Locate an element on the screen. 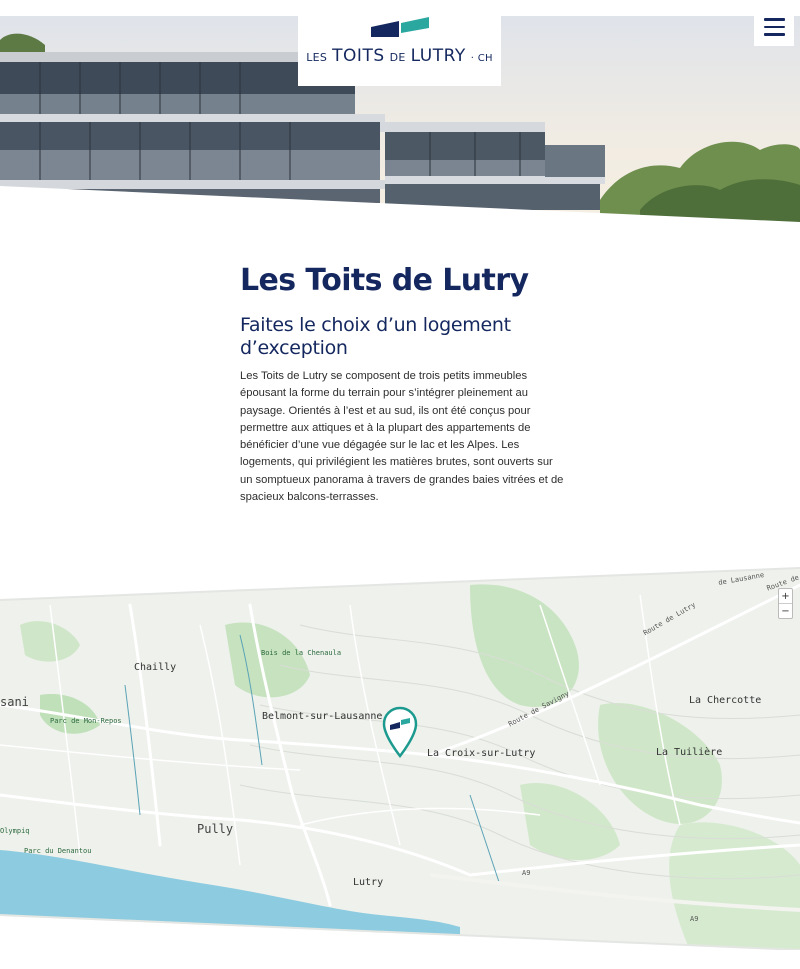  site-logo: LES TOITS DE LUTRY · CH is located at coordinates (399, 43).